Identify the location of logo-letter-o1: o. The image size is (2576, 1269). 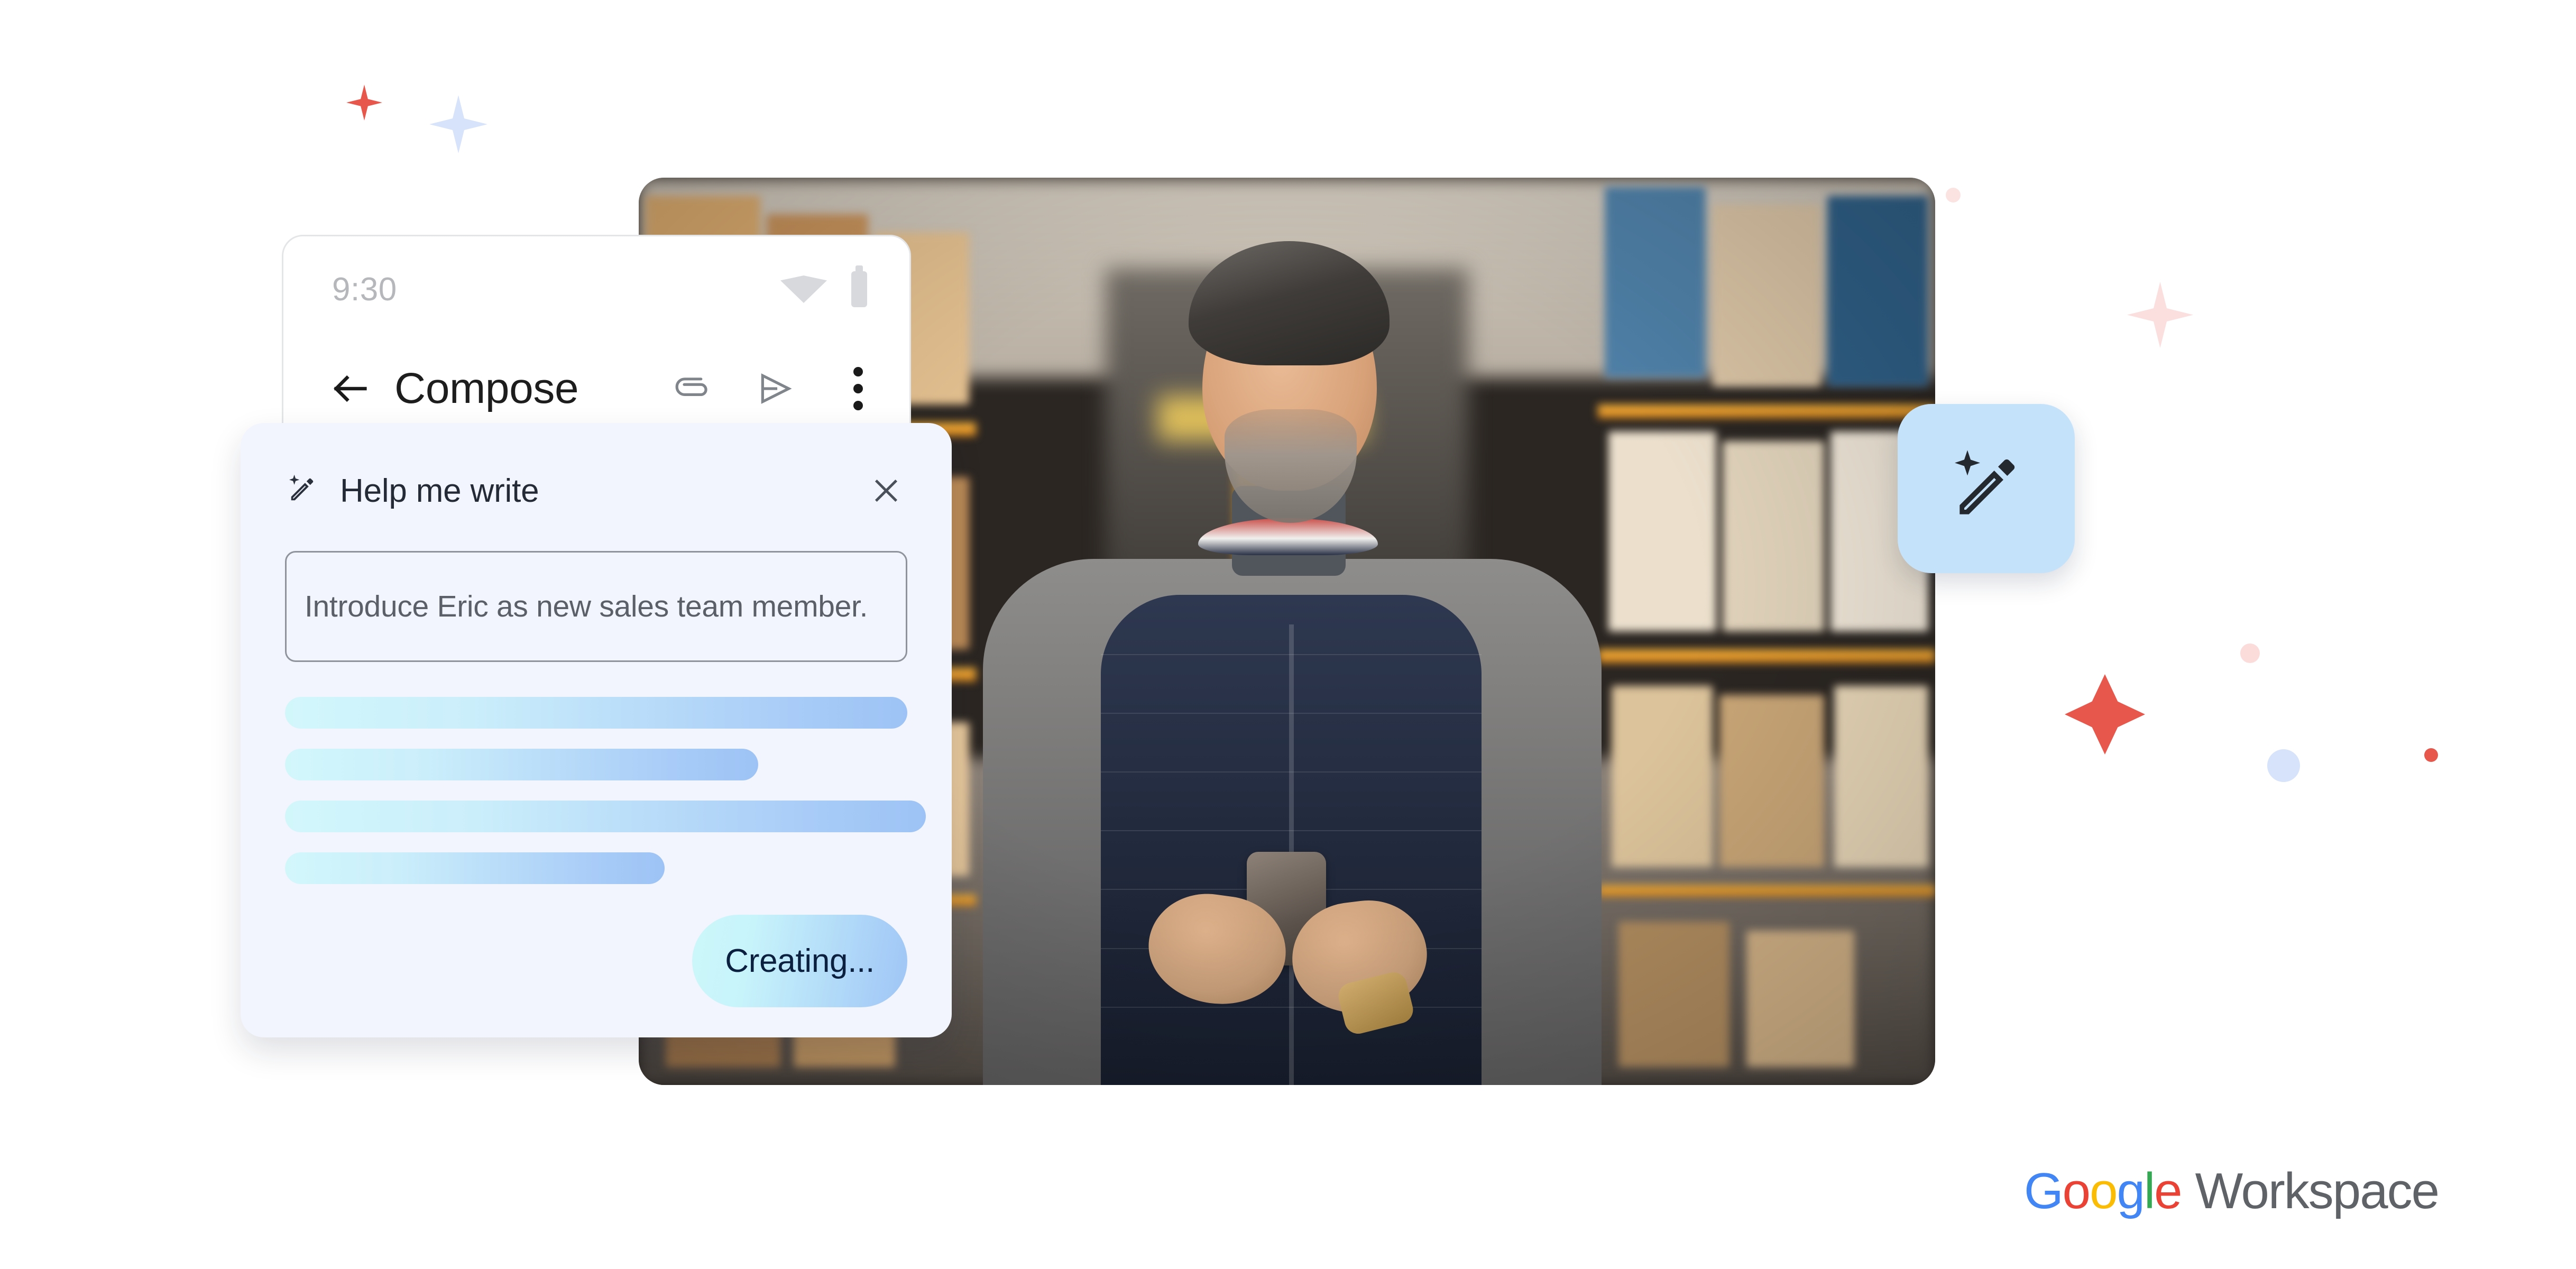
(2076, 1191).